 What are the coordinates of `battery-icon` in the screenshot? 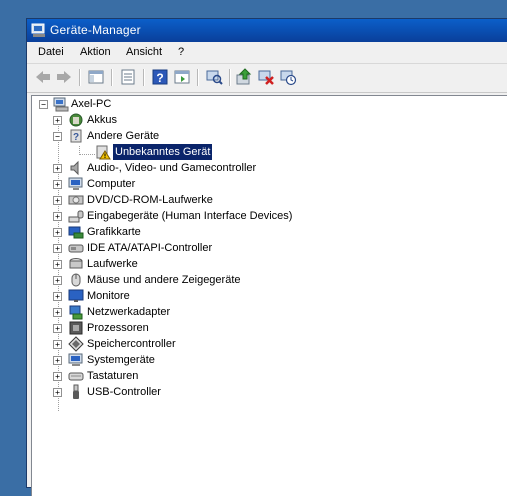 It's located at (76, 120).